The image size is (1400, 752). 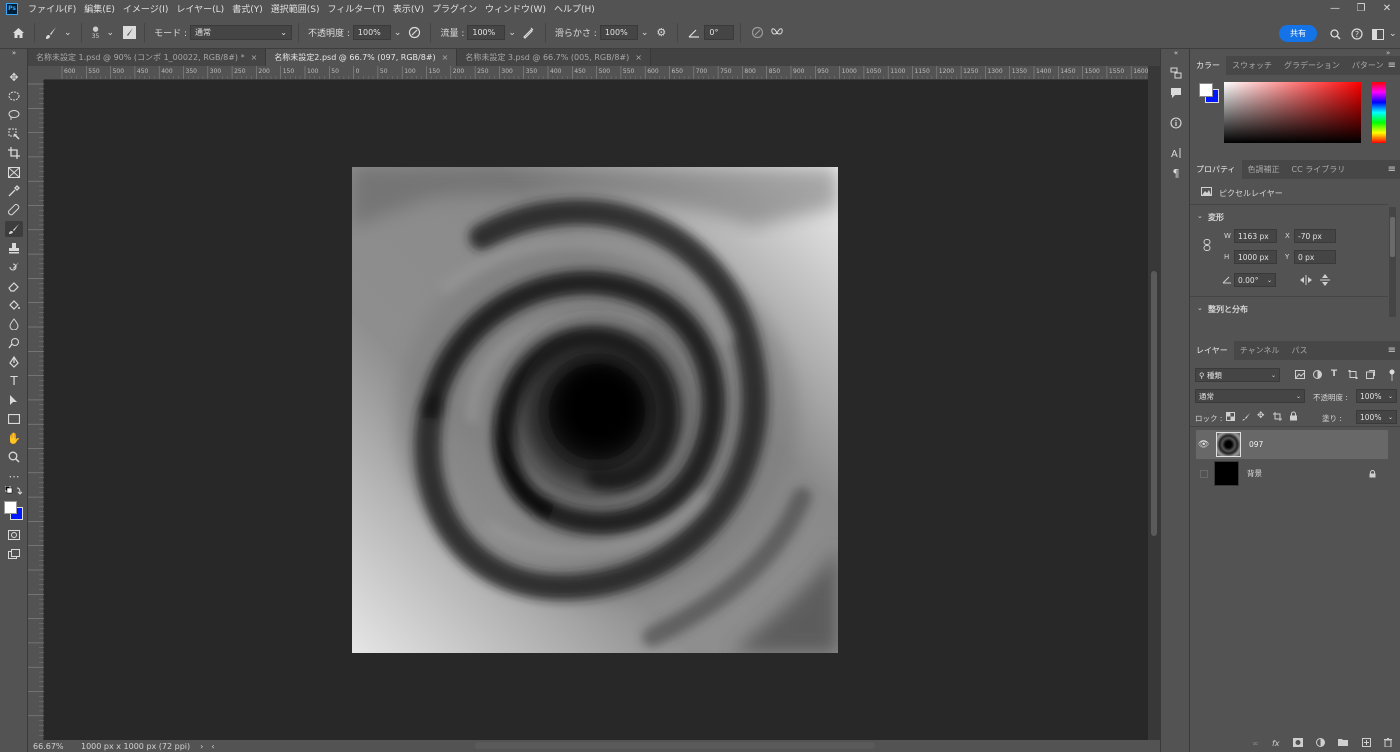 What do you see at coordinates (1255, 743) in the screenshot?
I see `link-layers-icon: ∞` at bounding box center [1255, 743].